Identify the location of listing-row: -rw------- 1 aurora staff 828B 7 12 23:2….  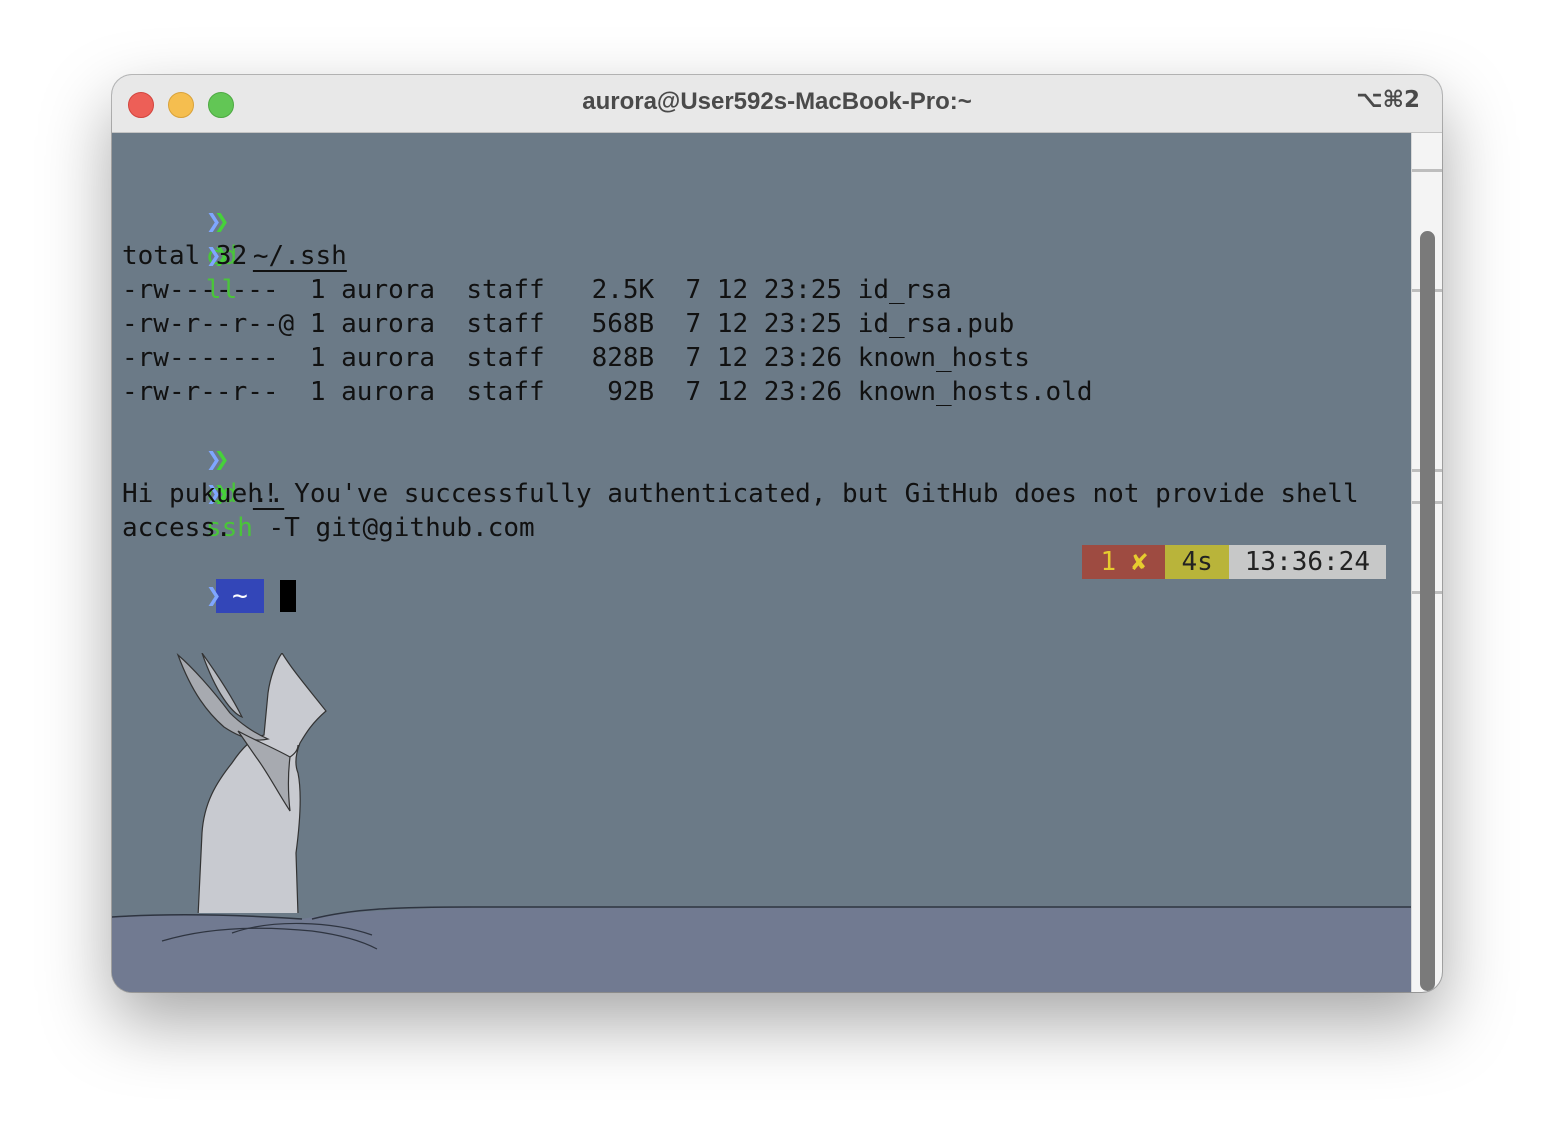
(576, 358).